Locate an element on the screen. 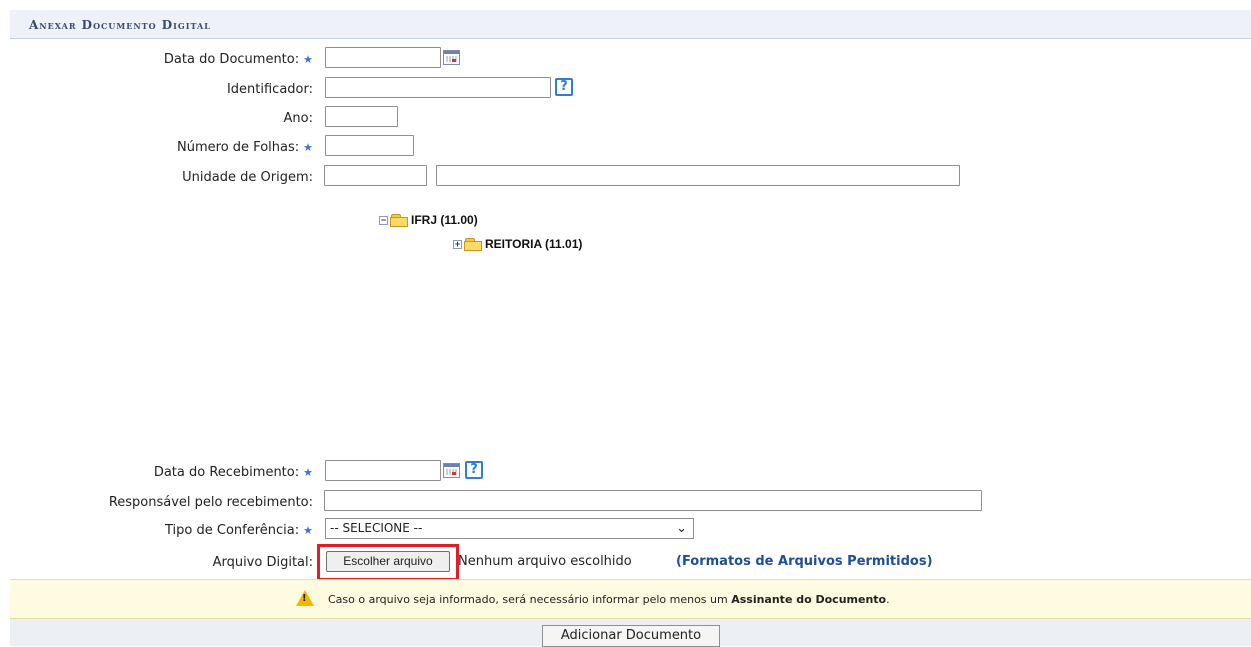 This screenshot has height=647, width=1251. collapse-icon: − is located at coordinates (383, 221).